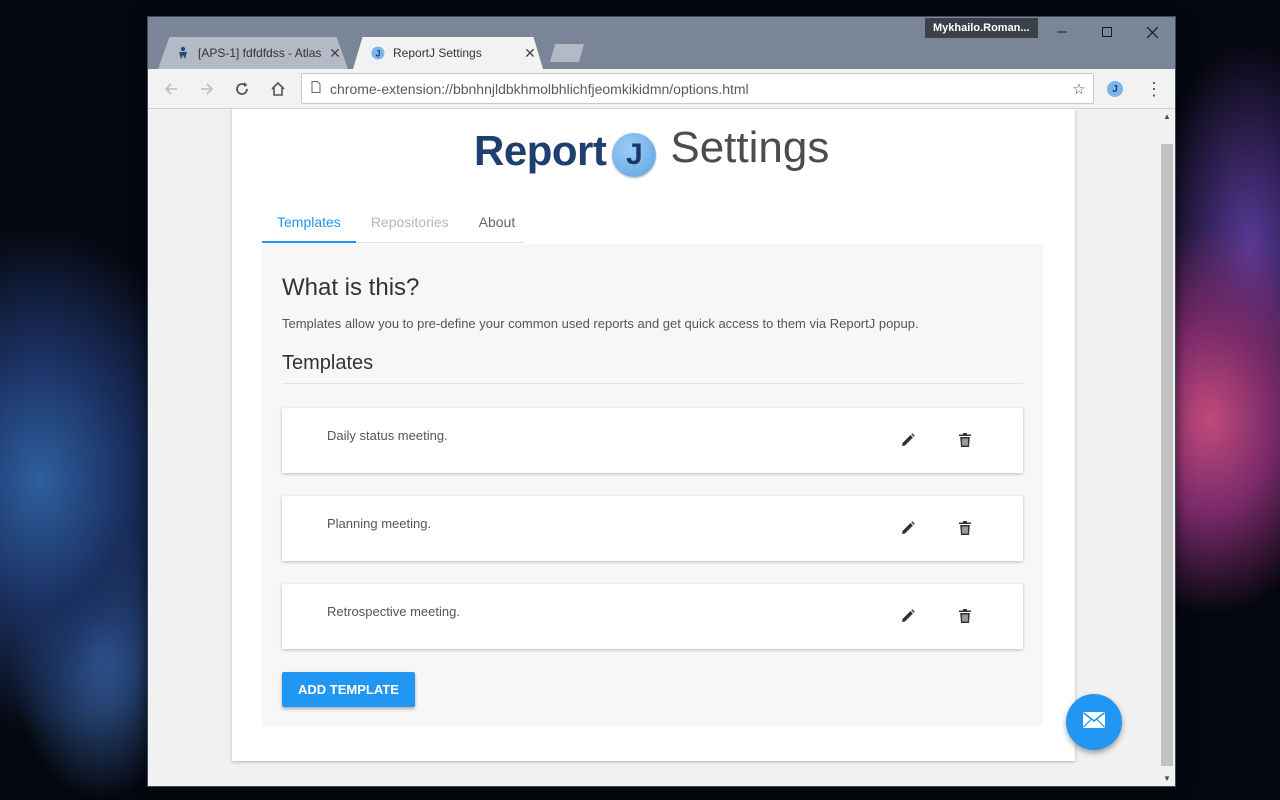 This screenshot has height=800, width=1280. I want to click on what-heading: What is this?, so click(351, 287).